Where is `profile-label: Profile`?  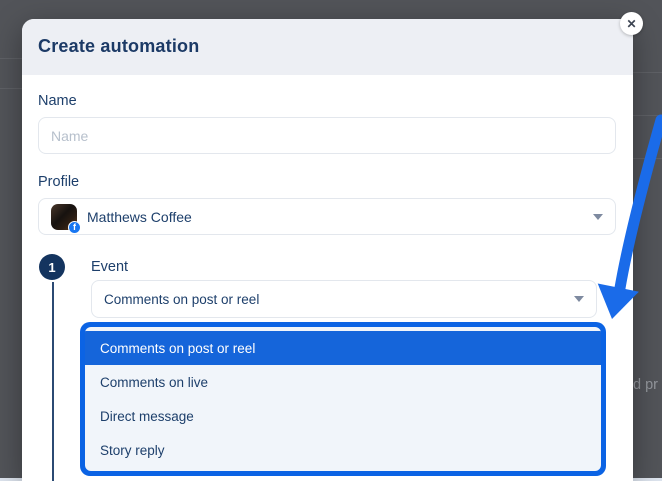 profile-label: Profile is located at coordinates (59, 182).